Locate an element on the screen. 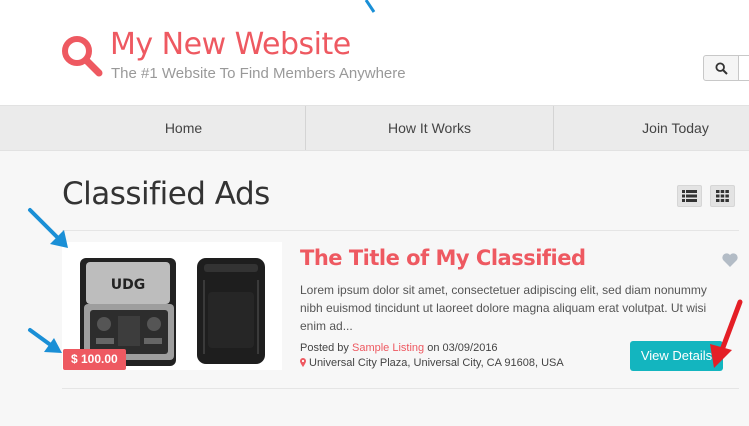  nav-item-how-it-works: How It Works is located at coordinates (429, 128).